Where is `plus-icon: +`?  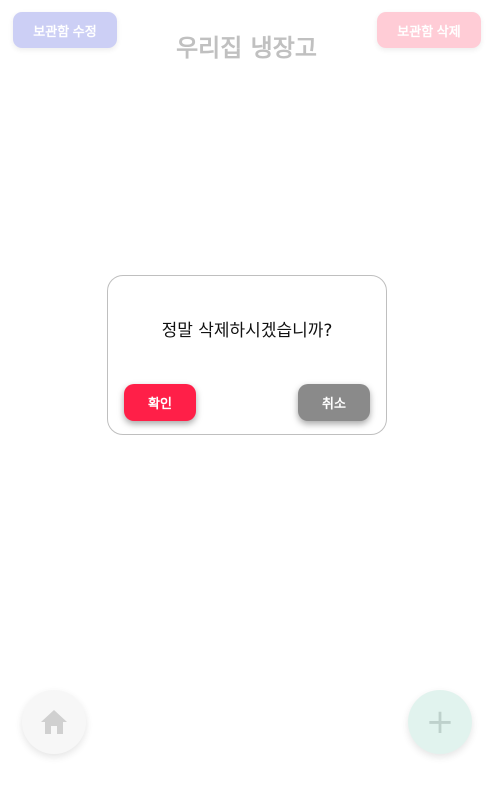
plus-icon: + is located at coordinates (440, 722).